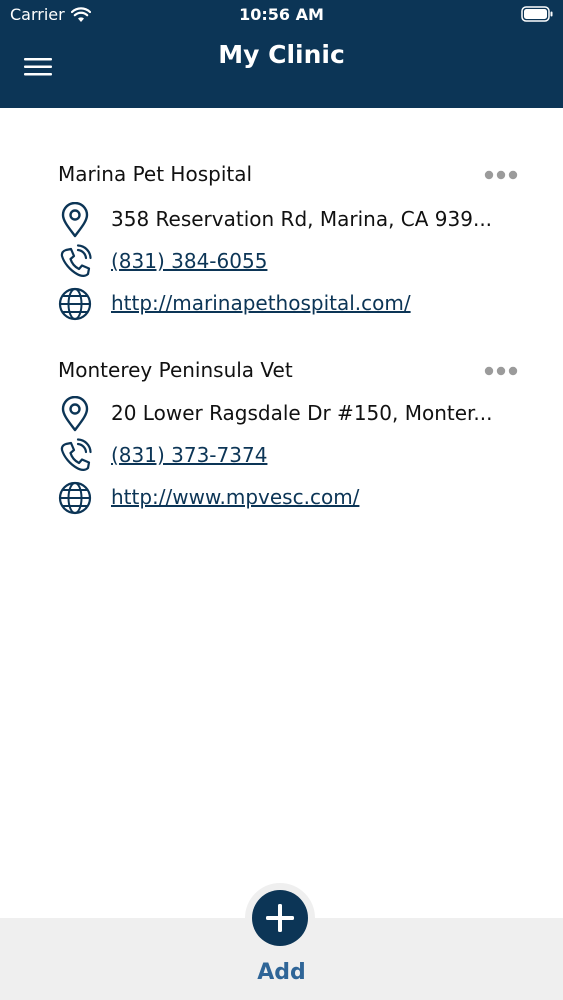 This screenshot has width=563, height=1000. Describe the element at coordinates (537, 14) in the screenshot. I see `battery-icon` at that location.